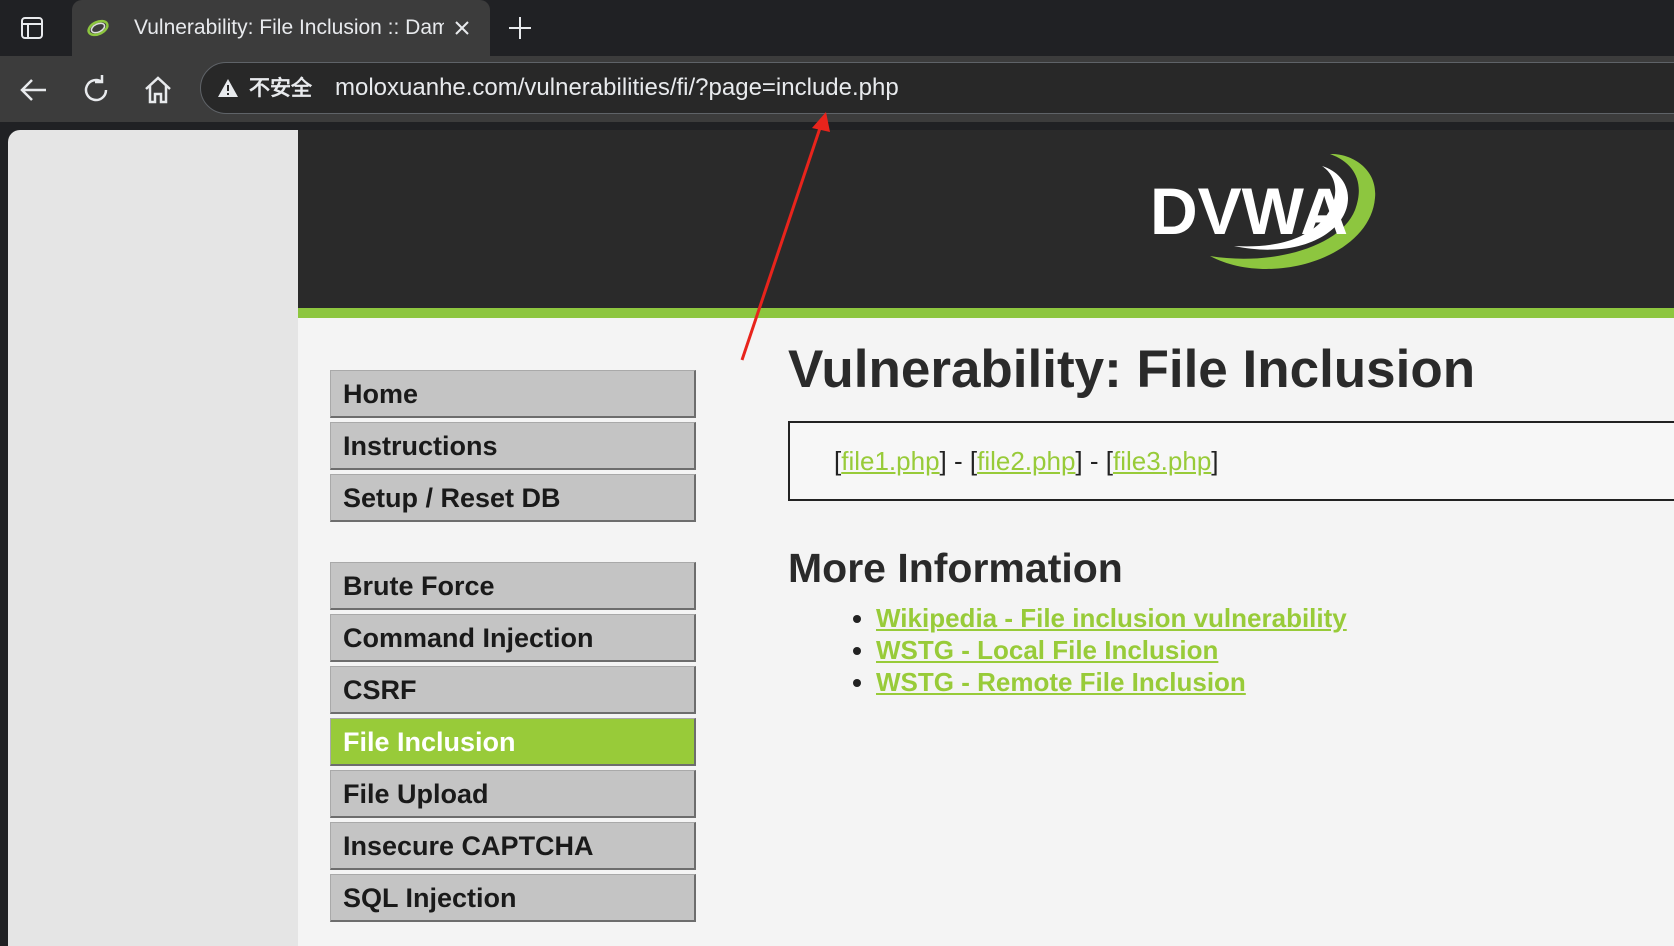 The height and width of the screenshot is (946, 1674). What do you see at coordinates (513, 846) in the screenshot?
I see `menu-item-insecure-captcha: Insecure CAPTCHA` at bounding box center [513, 846].